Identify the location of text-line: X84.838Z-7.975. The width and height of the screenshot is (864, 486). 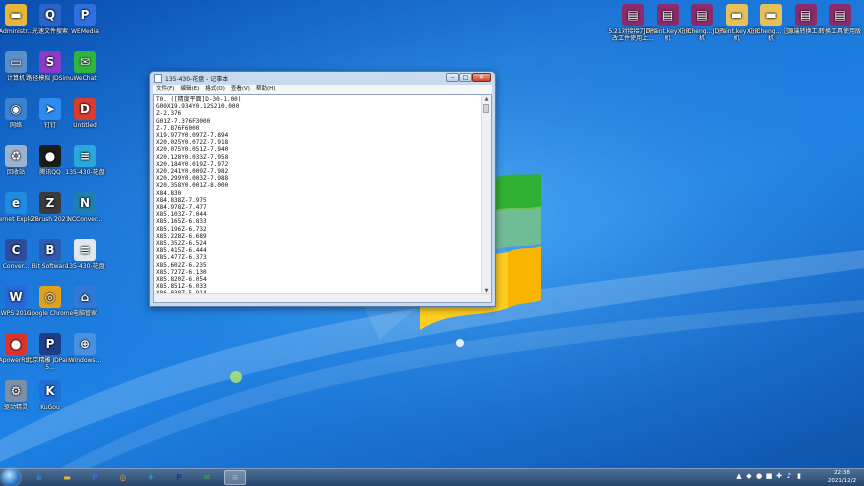
(181, 200).